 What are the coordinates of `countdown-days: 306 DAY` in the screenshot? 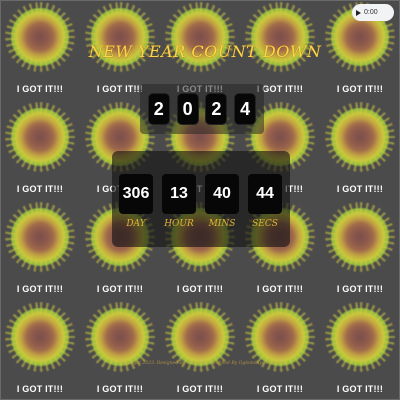 It's located at (136, 205).